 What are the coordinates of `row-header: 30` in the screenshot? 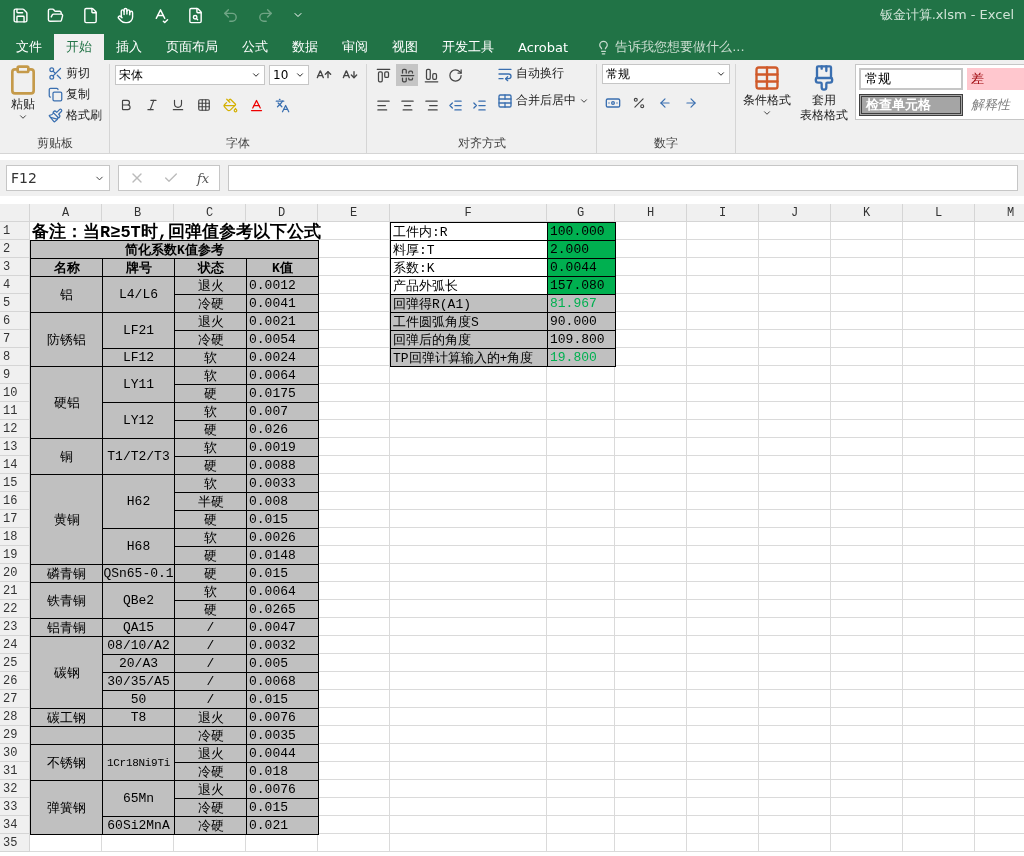 It's located at (15, 753).